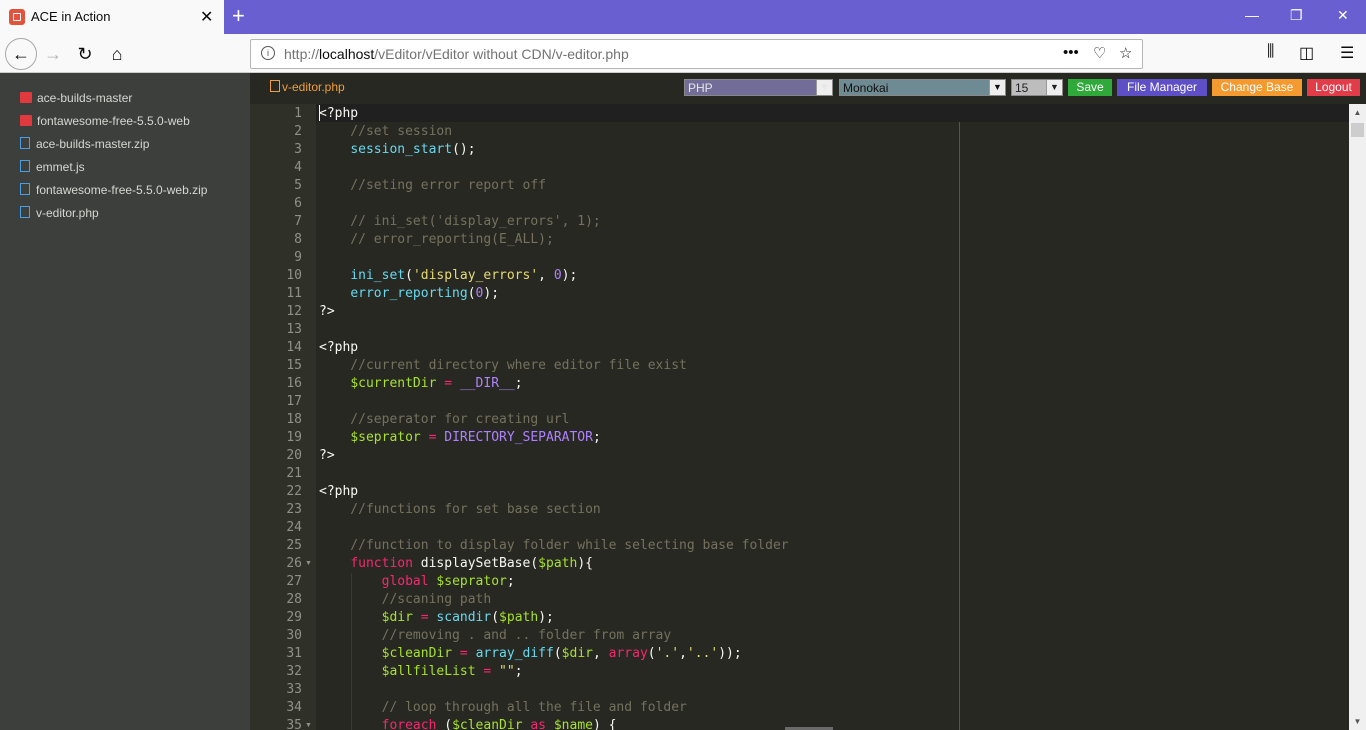  I want to click on code-line: function displaySetBase($path){, so click(456, 564).